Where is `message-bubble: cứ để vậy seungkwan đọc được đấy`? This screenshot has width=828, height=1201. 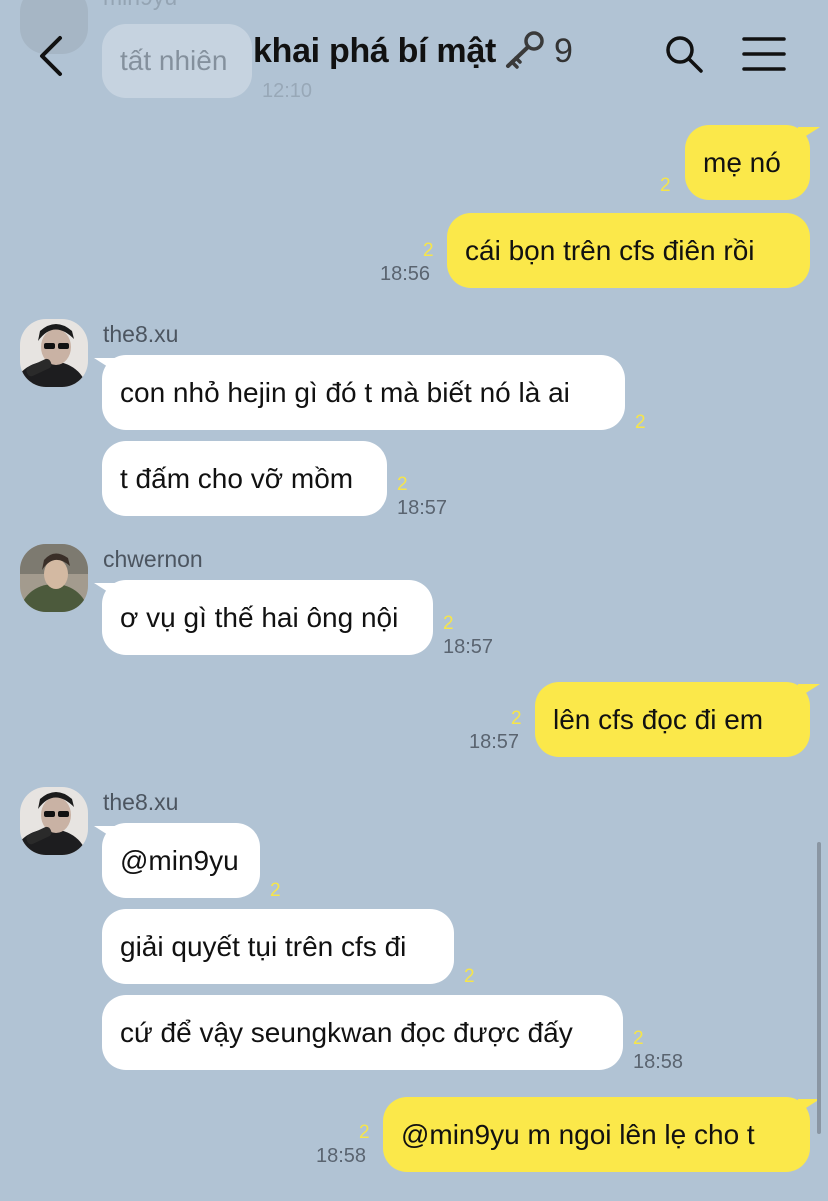 message-bubble: cứ để vậy seungkwan đọc được đấy is located at coordinates (362, 1032).